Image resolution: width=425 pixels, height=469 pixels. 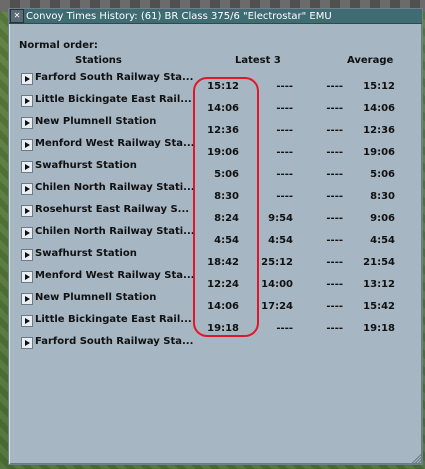 I want to click on close-button: ✕, so click(x=17, y=16).